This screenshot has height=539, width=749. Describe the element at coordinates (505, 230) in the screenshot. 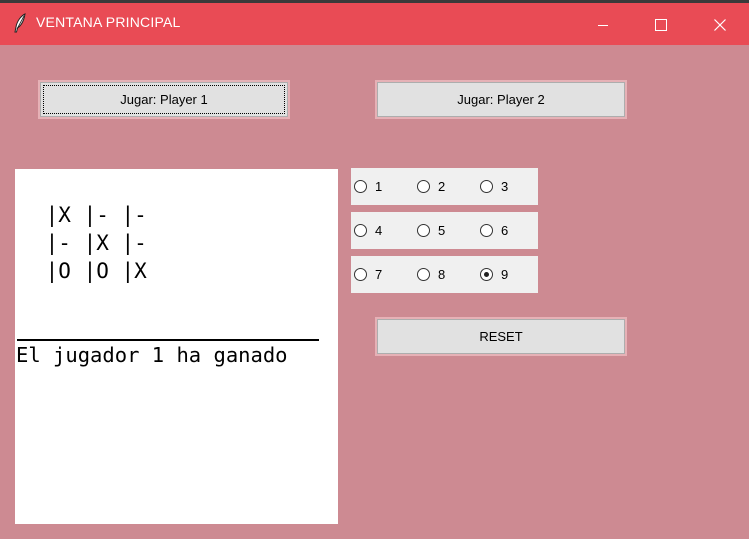

I see `radio-label: 6` at that location.